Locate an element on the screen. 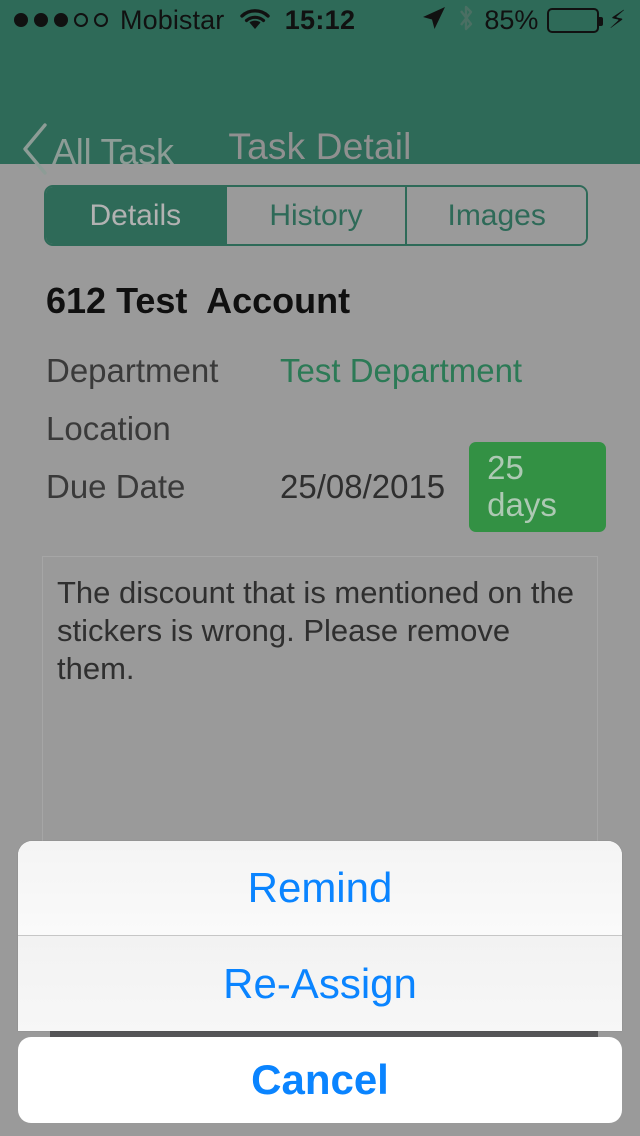  navigation-bar: All Task Task Detail is located at coordinates (320, 122).